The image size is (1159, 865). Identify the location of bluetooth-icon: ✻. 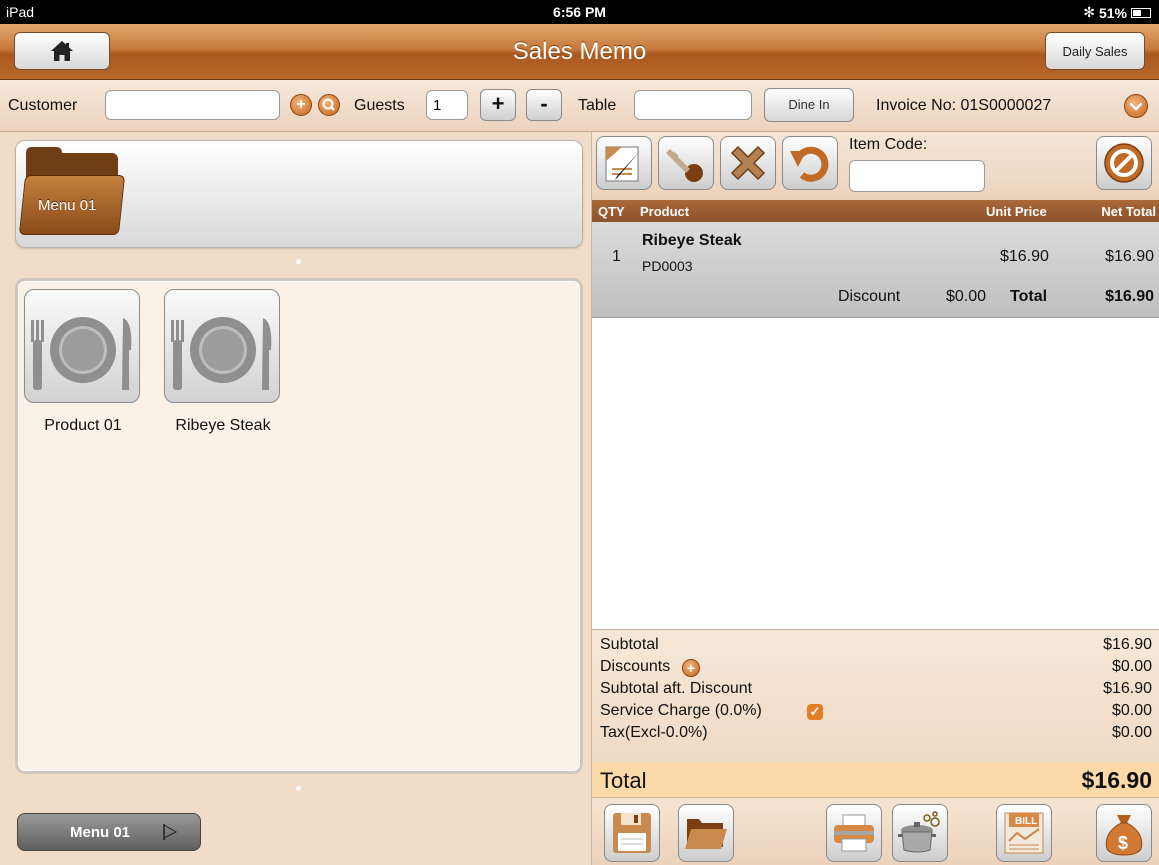
(1089, 12).